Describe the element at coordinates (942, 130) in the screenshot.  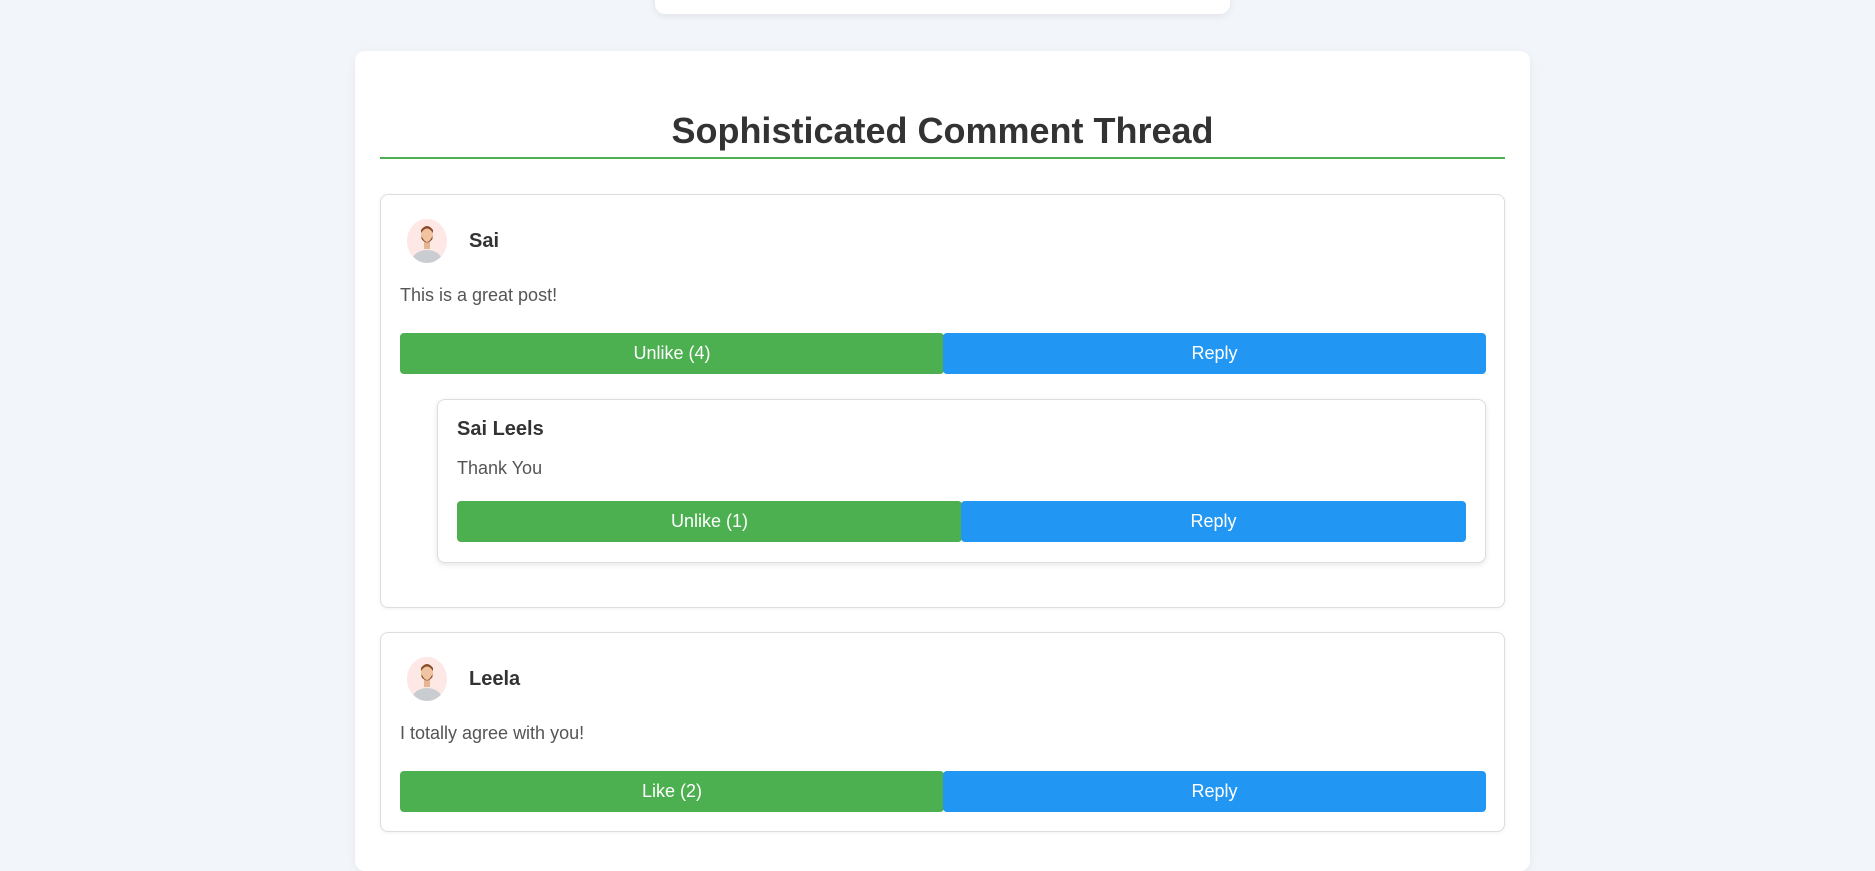
I see `page-title: Sophisticated Comment Thread` at that location.